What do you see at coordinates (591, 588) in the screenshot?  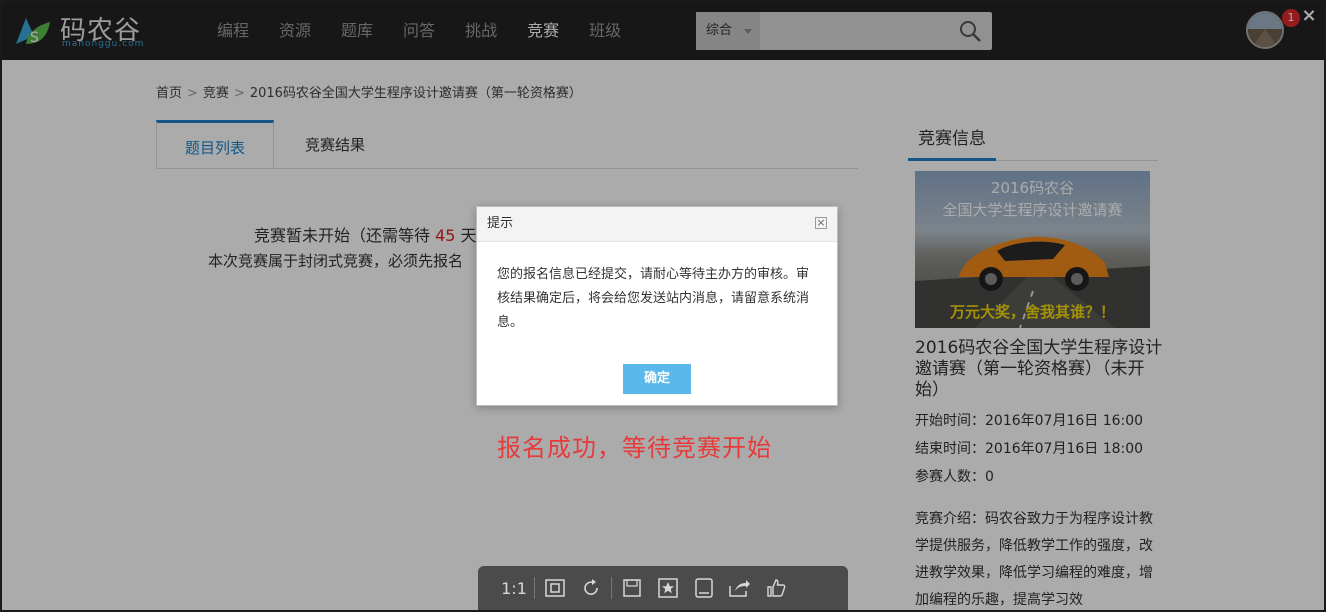 I see `rotate-icon` at bounding box center [591, 588].